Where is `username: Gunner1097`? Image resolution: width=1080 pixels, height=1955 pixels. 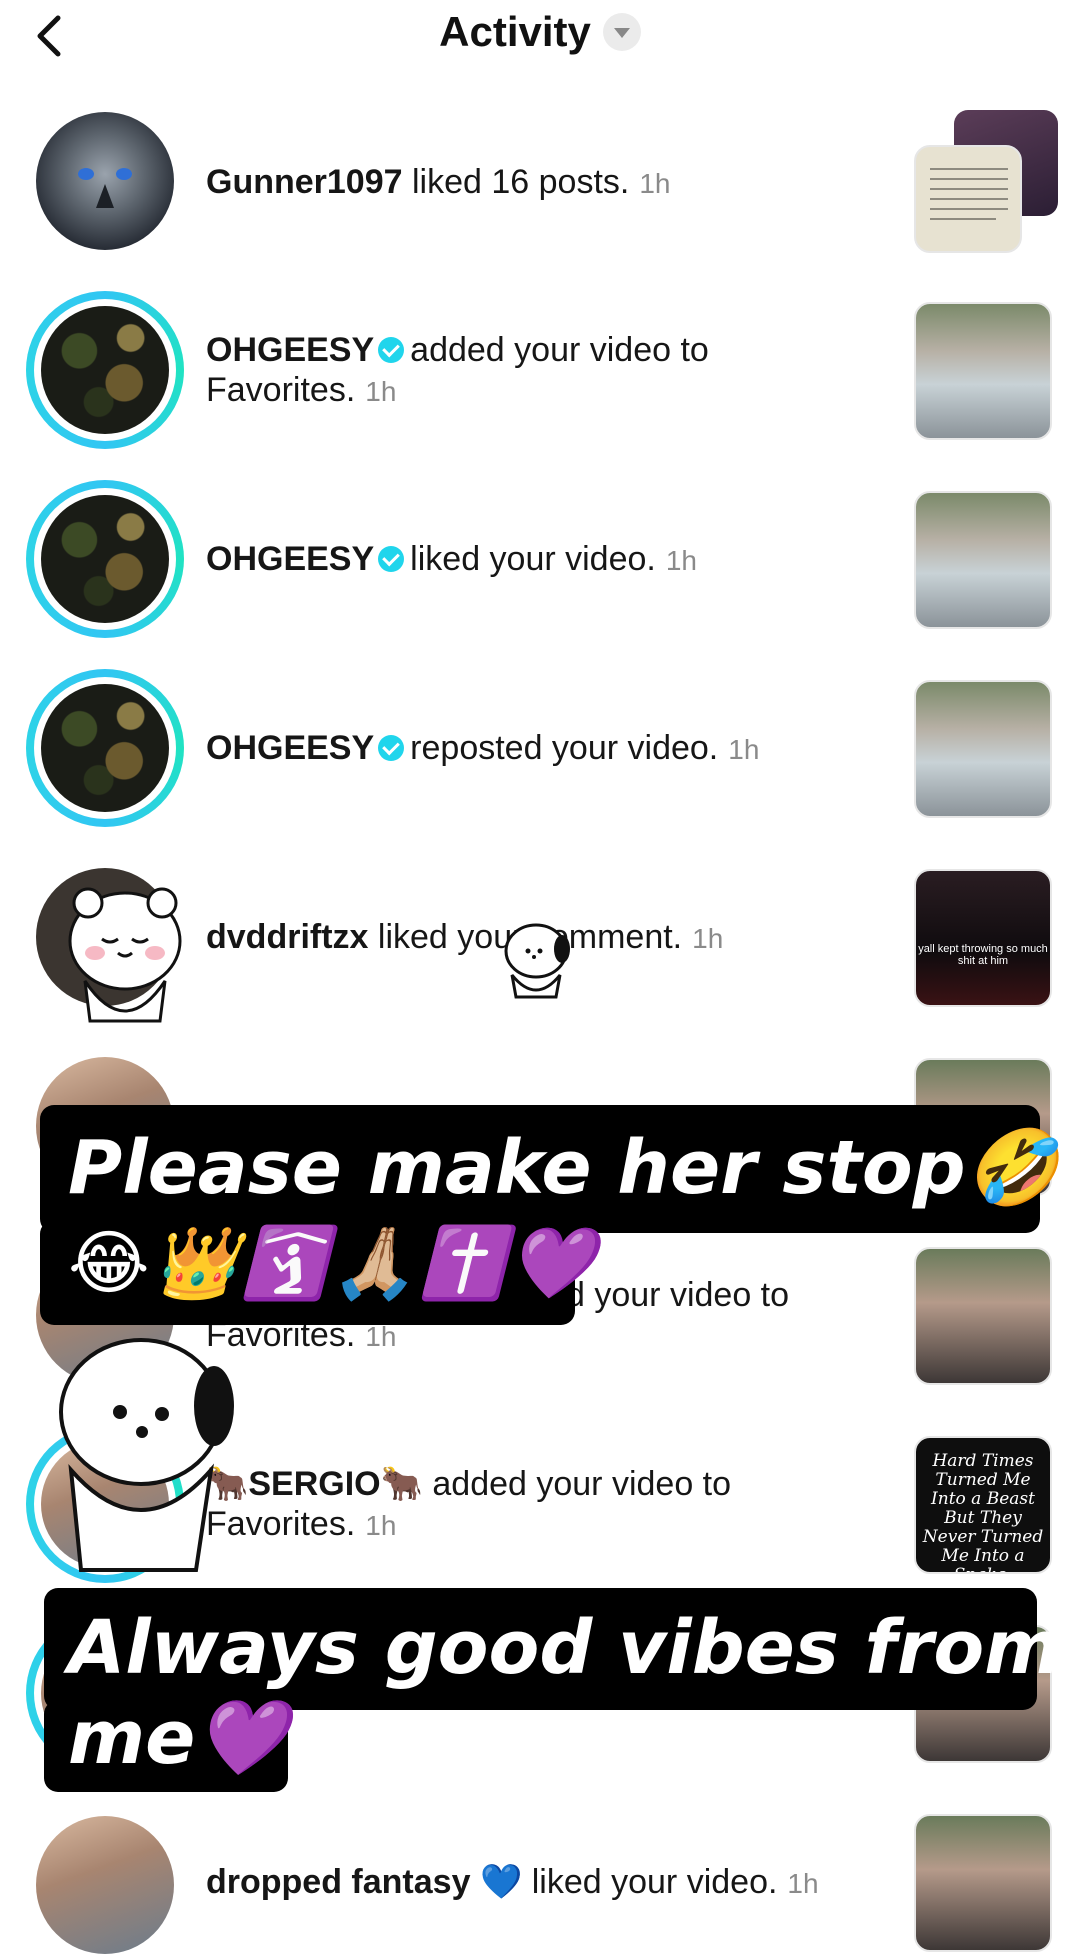 username: Gunner1097 is located at coordinates (304, 182).